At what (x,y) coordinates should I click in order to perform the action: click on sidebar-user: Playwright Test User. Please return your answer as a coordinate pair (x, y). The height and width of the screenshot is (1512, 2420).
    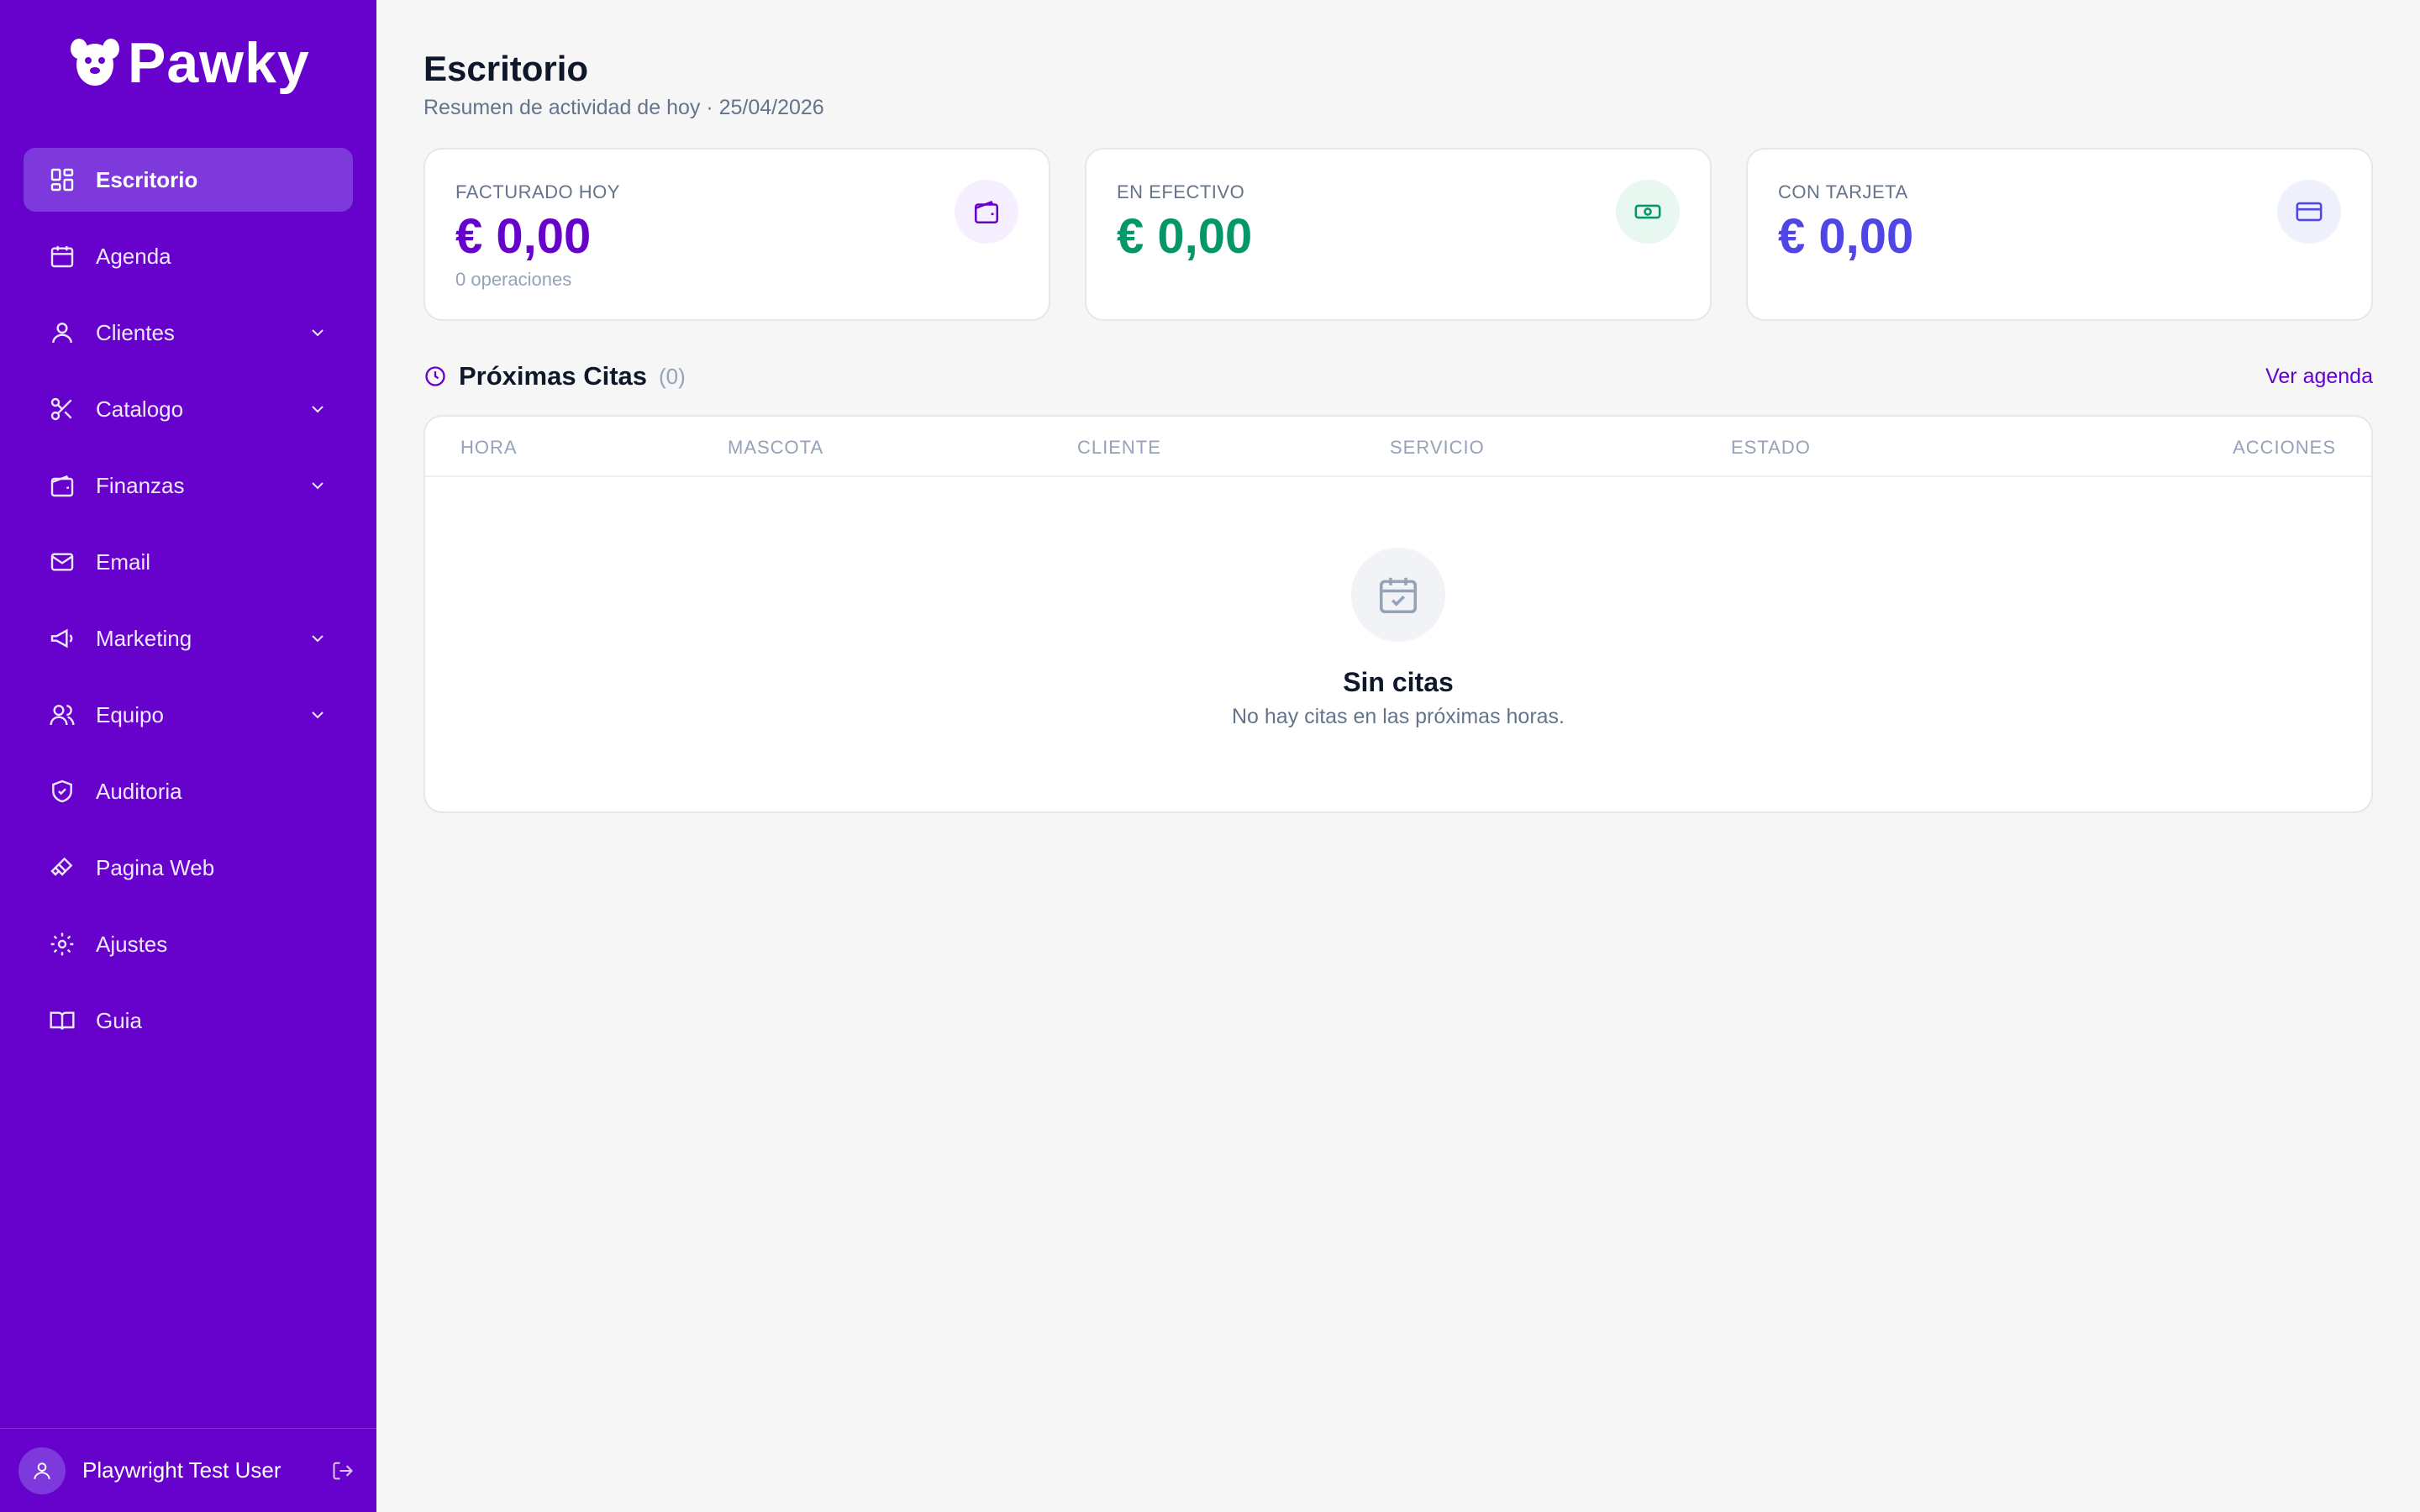
    Looking at the image, I should click on (188, 1470).